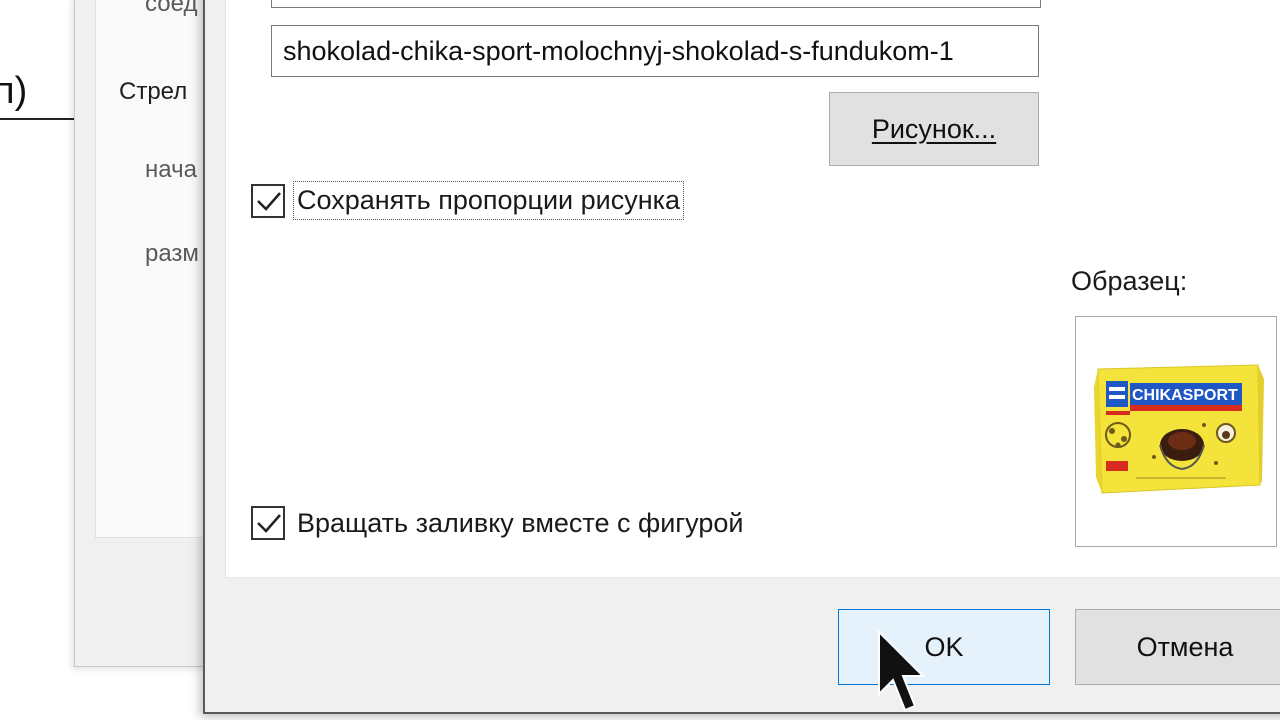 The image size is (1280, 720). What do you see at coordinates (1129, 281) in the screenshot?
I see `sample-label: Образец:` at bounding box center [1129, 281].